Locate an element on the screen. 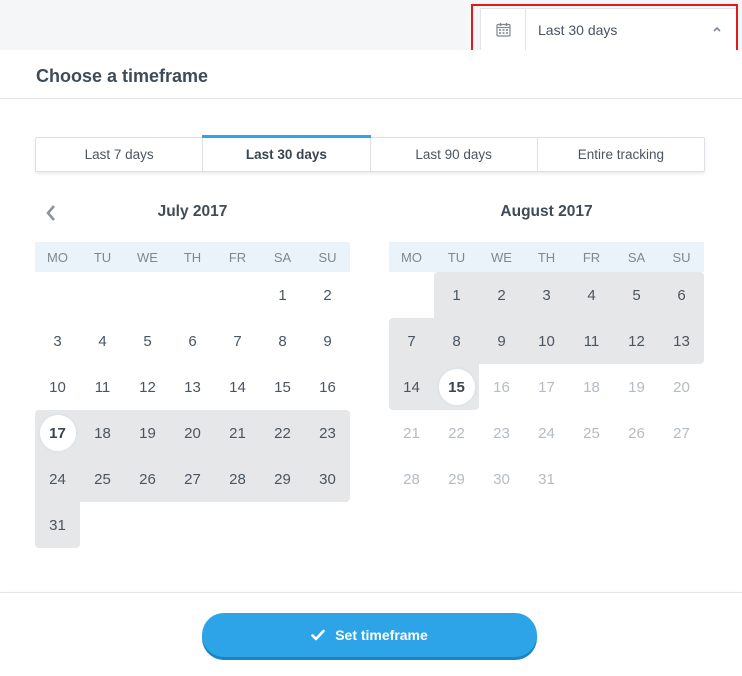 This screenshot has width=742, height=676. calendar-day: 24 is located at coordinates (57, 479).